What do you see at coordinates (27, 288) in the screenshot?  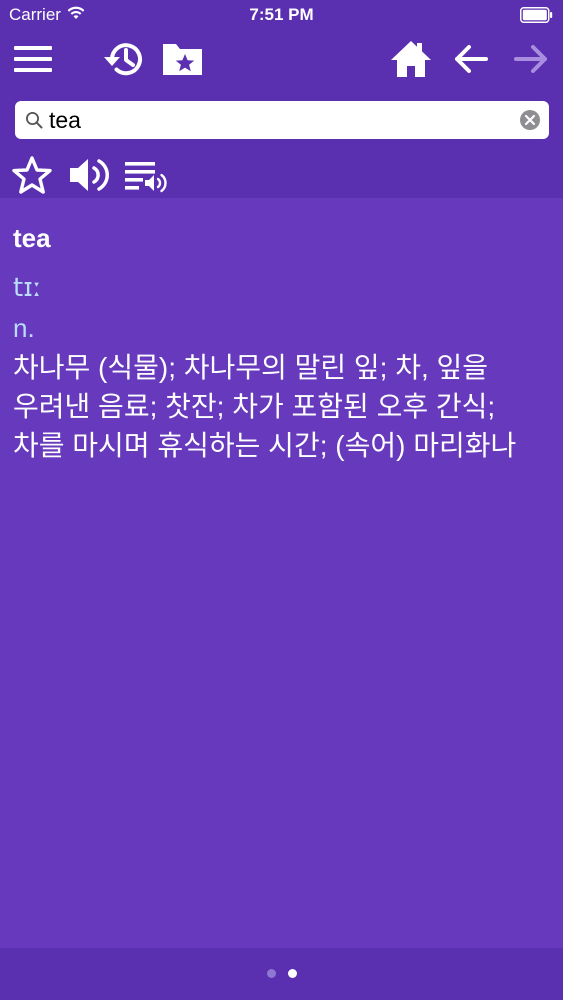 I see `pronunciation: tɪː` at bounding box center [27, 288].